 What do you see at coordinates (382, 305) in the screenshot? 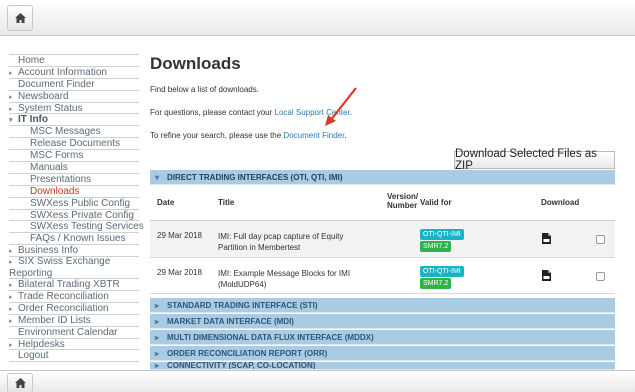
I see `section-sti: ▸ STANDARD TRADING INTERFACE (STI)` at bounding box center [382, 305].